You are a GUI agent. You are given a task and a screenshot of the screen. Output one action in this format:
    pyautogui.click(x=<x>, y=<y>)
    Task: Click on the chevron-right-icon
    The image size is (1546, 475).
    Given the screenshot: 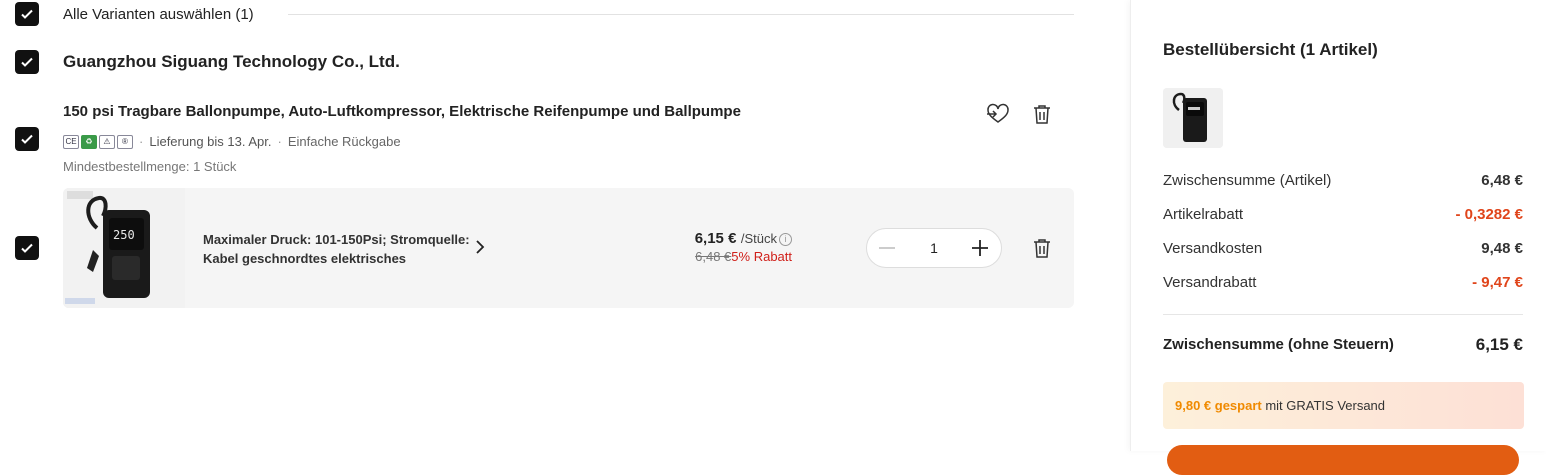 What is the action you would take?
    pyautogui.click(x=480, y=247)
    